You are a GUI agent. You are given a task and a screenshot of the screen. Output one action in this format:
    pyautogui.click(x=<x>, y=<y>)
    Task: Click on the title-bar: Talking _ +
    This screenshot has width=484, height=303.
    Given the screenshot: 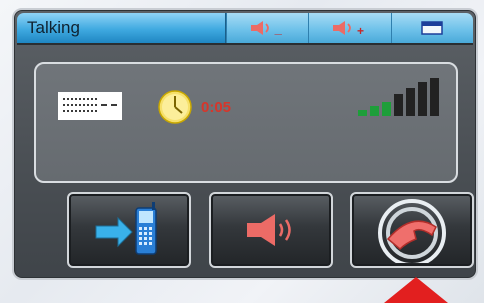 What is the action you would take?
    pyautogui.click(x=245, y=29)
    